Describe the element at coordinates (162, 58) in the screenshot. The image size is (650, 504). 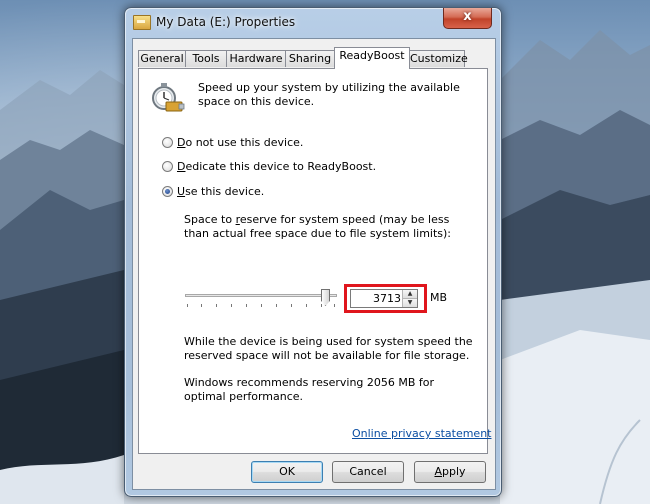
I see `tab-general: General` at that location.